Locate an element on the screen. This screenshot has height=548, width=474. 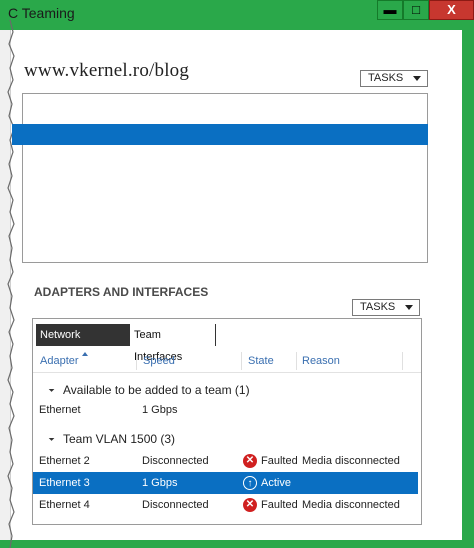
torn-edge-decoration is located at coordinates (11, 284).